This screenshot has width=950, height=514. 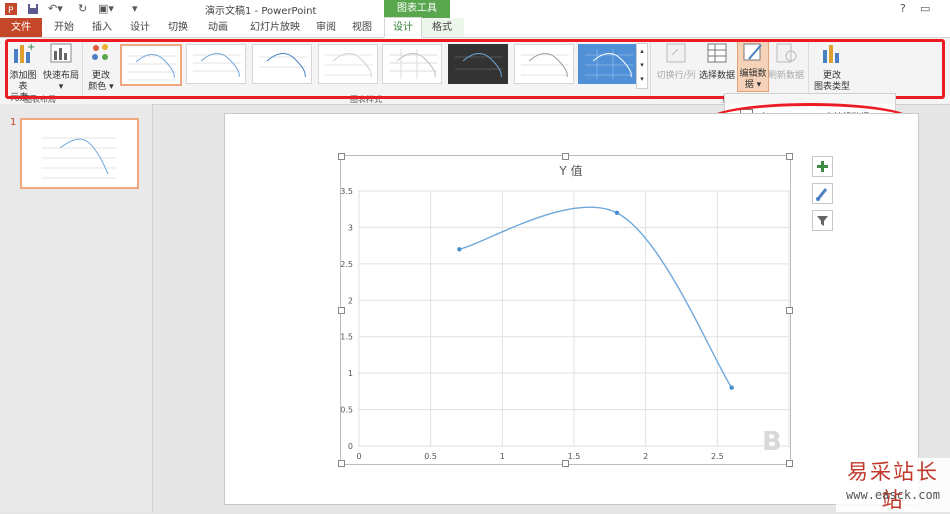 What do you see at coordinates (645, 456) in the screenshot?
I see `x-tick-label: 2` at bounding box center [645, 456].